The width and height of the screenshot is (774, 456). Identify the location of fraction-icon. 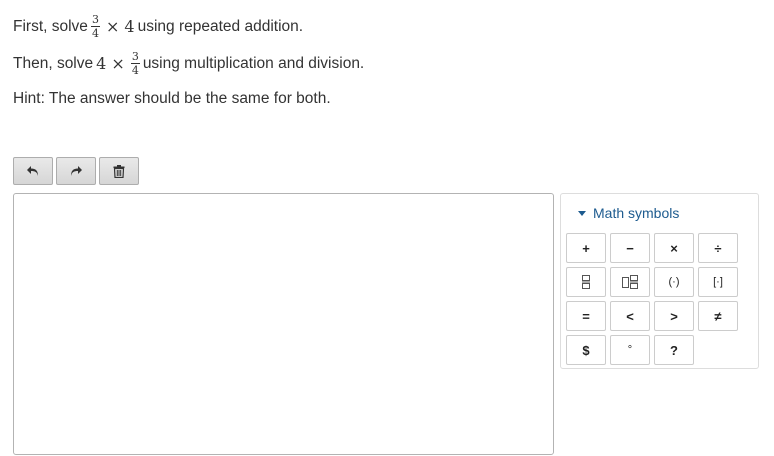
(586, 282).